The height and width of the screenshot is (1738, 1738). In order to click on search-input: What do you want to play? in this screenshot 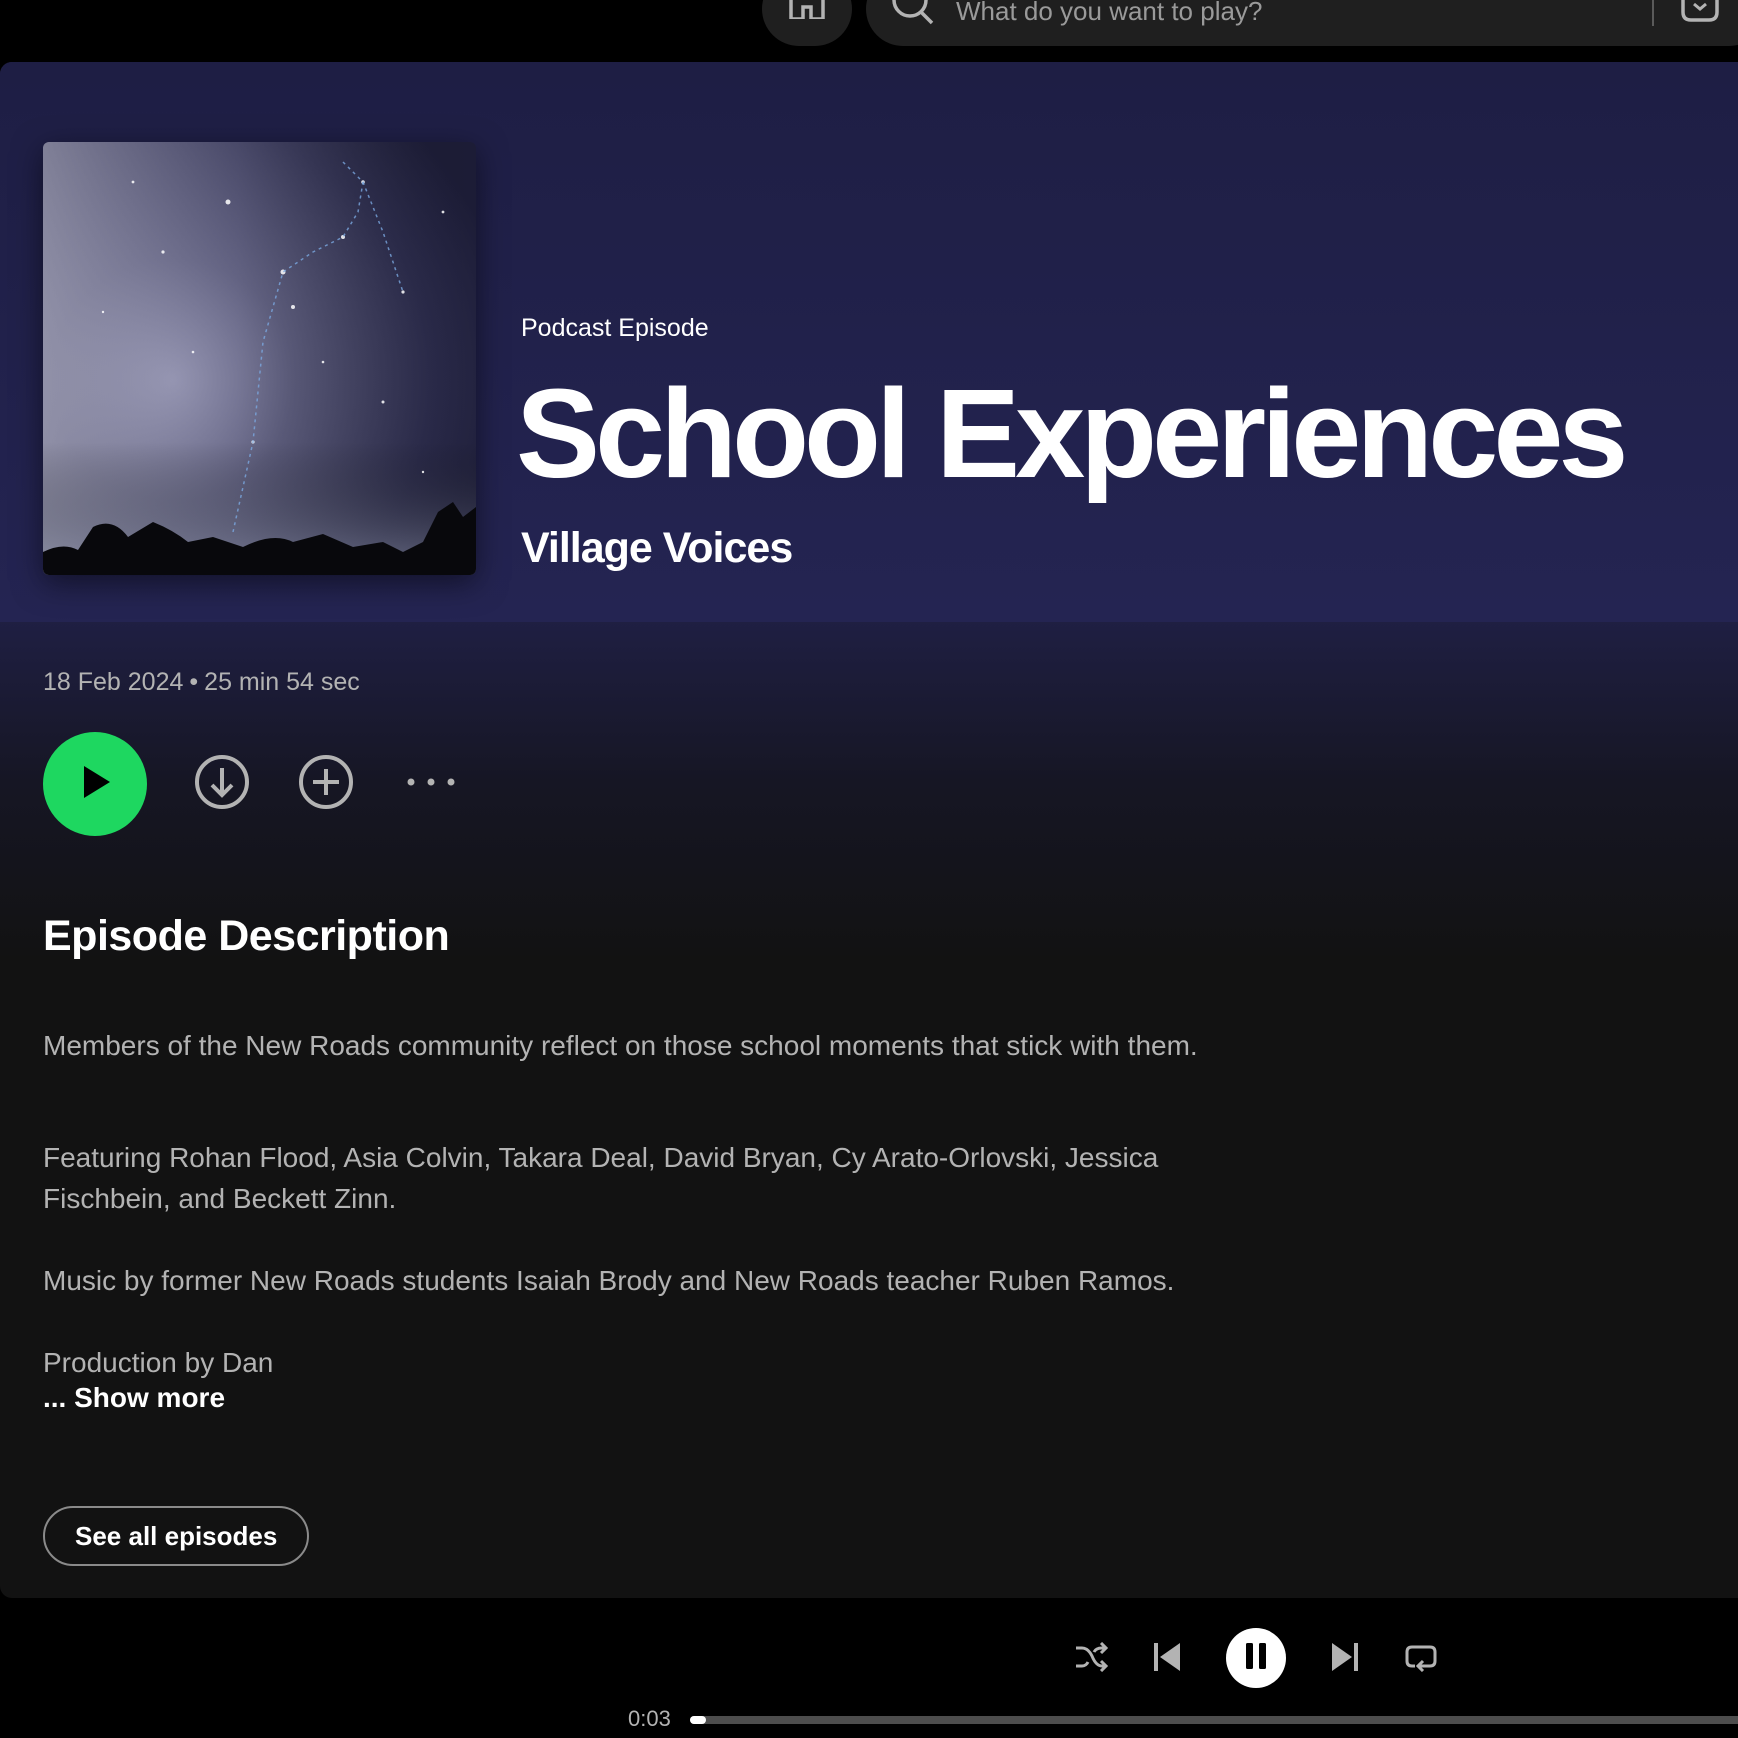, I will do `click(1109, 12)`.